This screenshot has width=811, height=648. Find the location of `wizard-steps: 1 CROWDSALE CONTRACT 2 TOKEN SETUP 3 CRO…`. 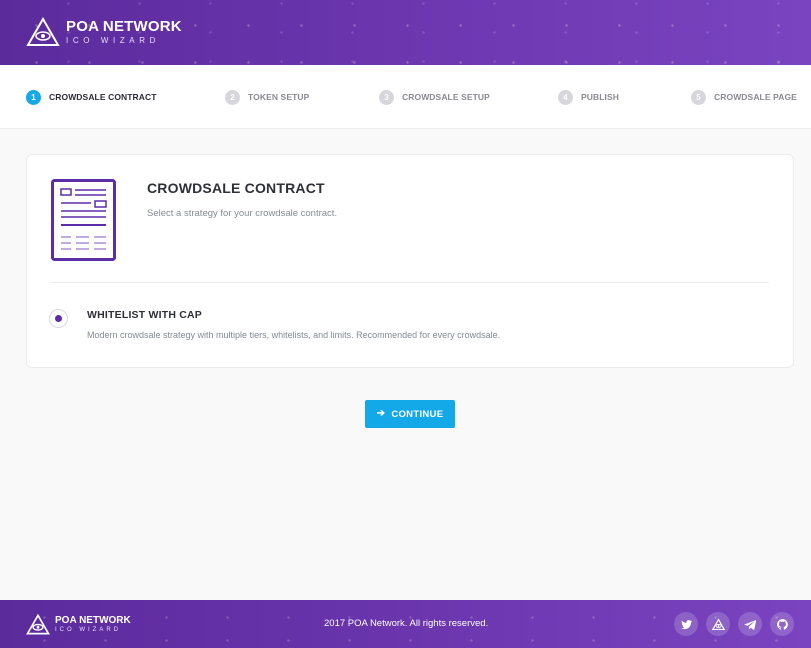

wizard-steps: 1 CROWDSALE CONTRACT 2 TOKEN SETUP 3 CRO… is located at coordinates (405, 97).